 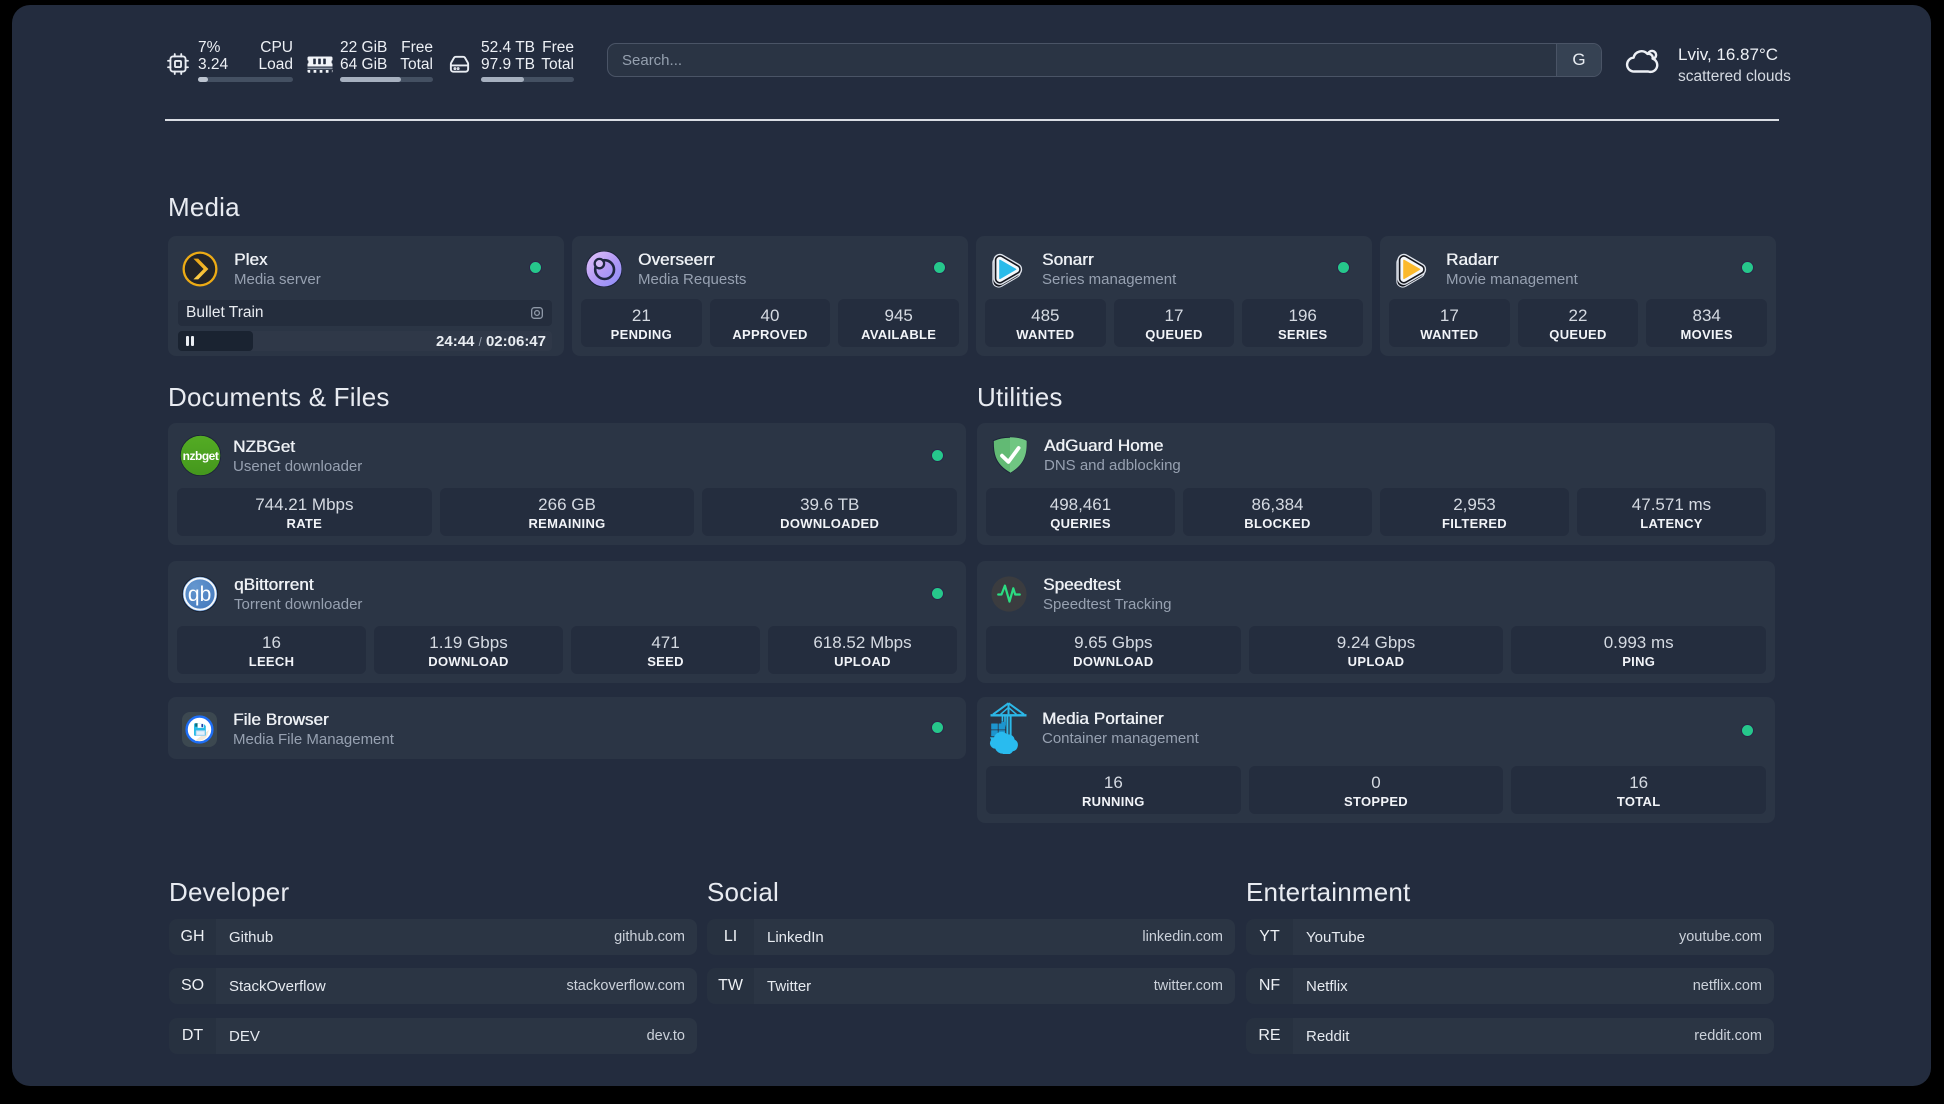 I want to click on svg-text: qb, so click(x=199, y=594).